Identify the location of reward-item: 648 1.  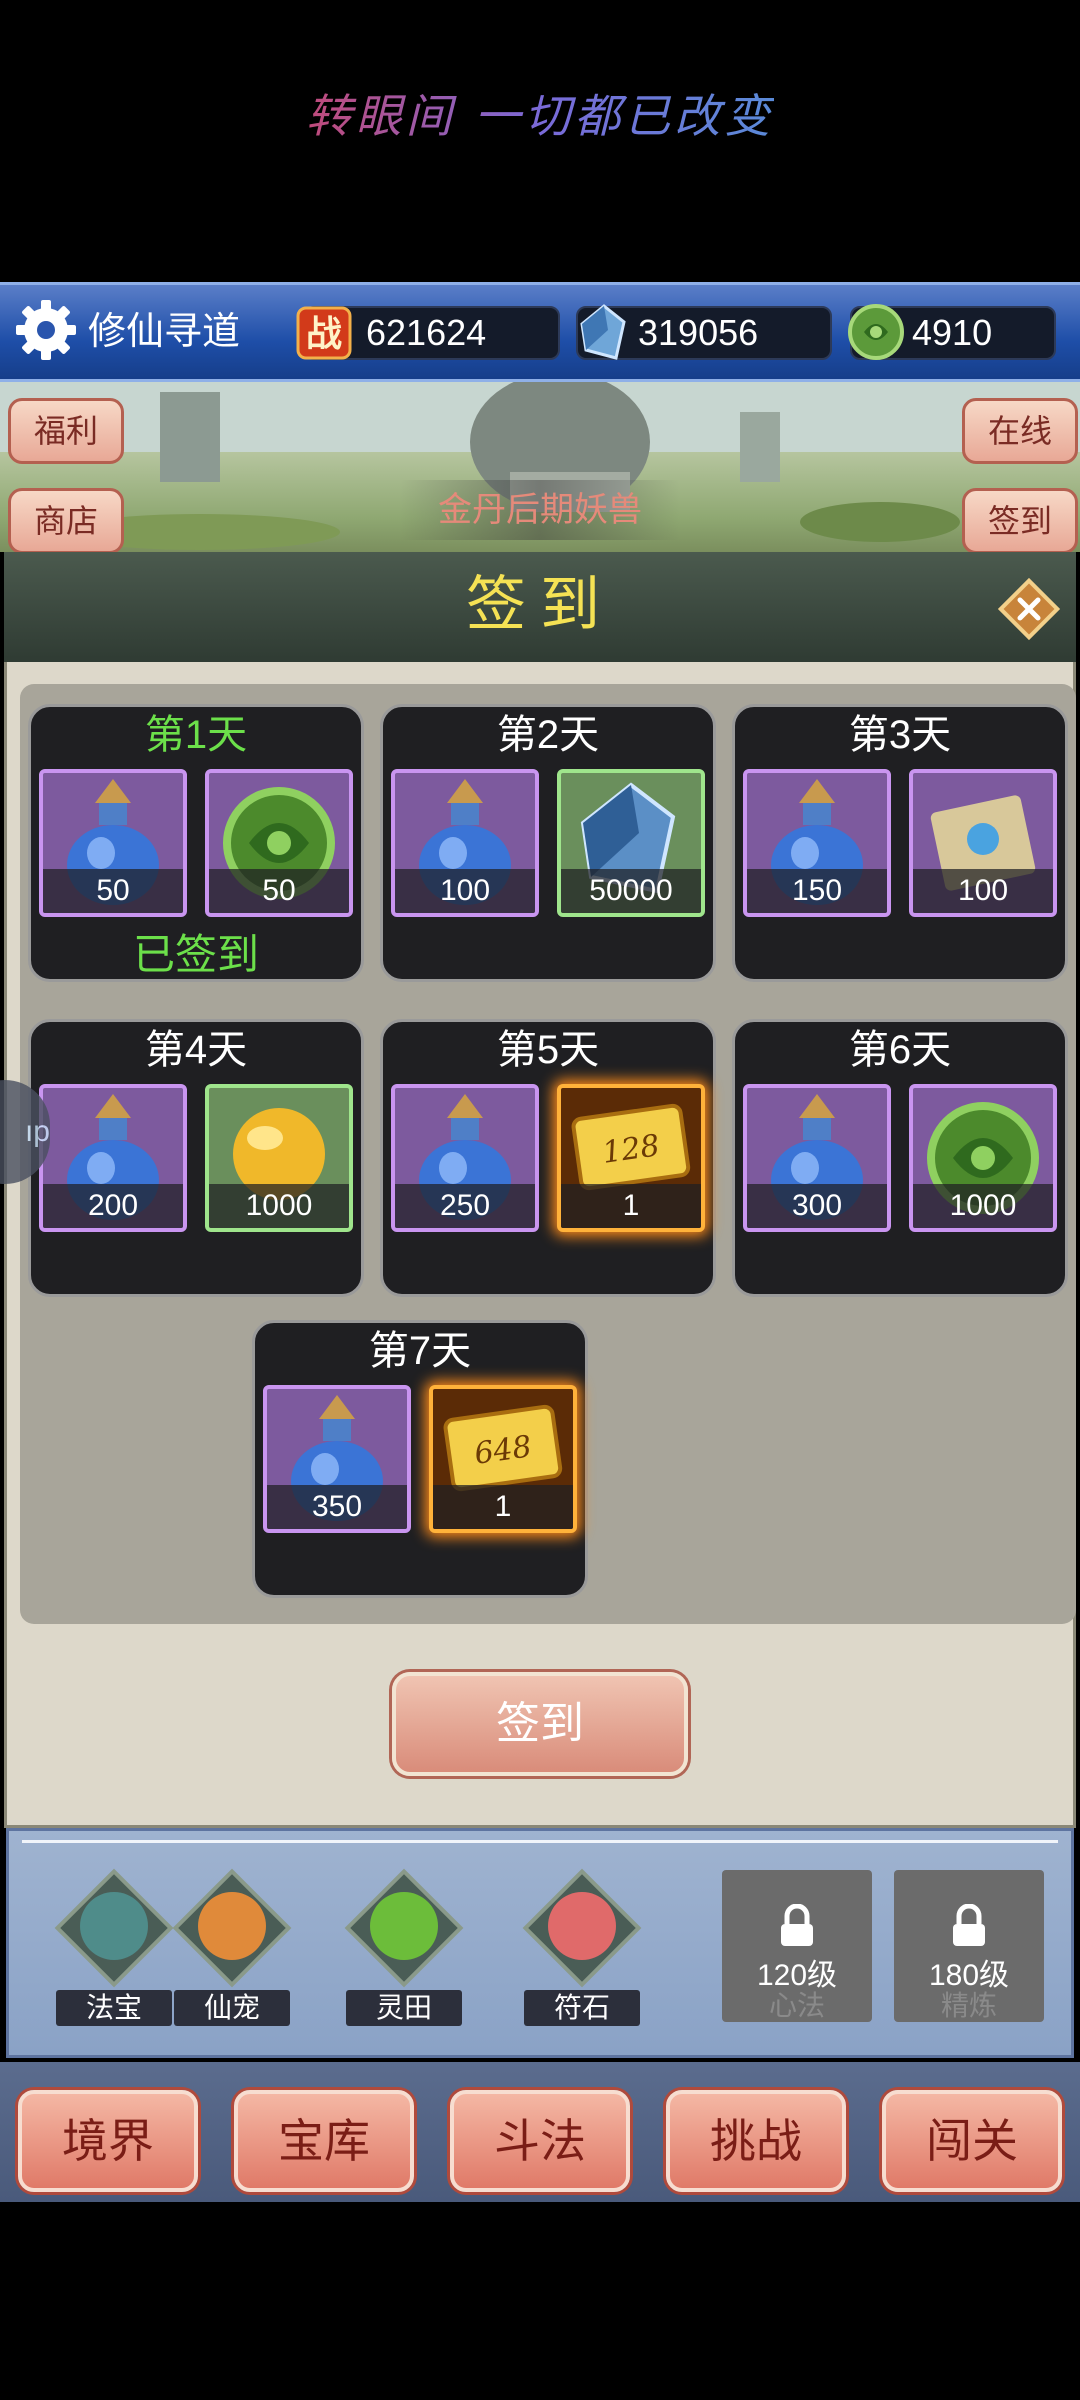
(503, 1459).